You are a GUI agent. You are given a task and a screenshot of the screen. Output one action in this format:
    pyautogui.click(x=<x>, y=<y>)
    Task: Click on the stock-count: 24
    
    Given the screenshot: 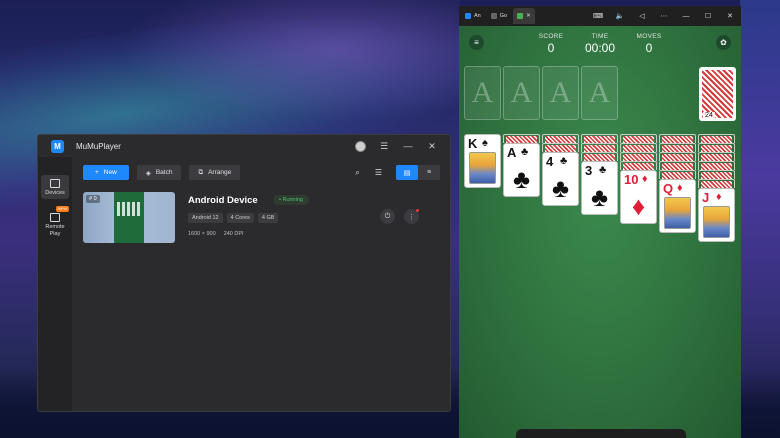 What is the action you would take?
    pyautogui.click(x=709, y=115)
    